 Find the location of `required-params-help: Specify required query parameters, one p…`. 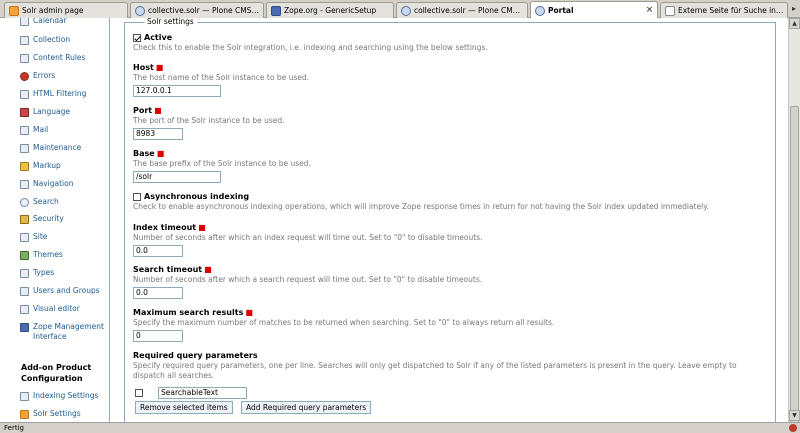

required-params-help: Specify required query parameters, one p… is located at coordinates (435, 370).